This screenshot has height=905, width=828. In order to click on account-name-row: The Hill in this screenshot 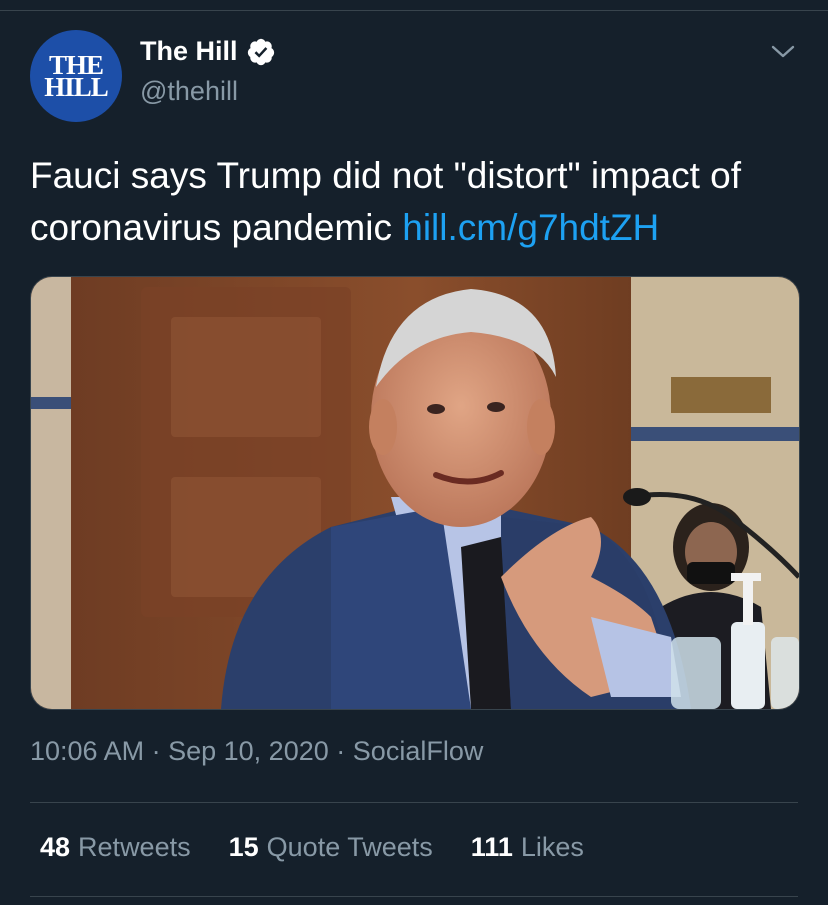, I will do `click(208, 51)`.